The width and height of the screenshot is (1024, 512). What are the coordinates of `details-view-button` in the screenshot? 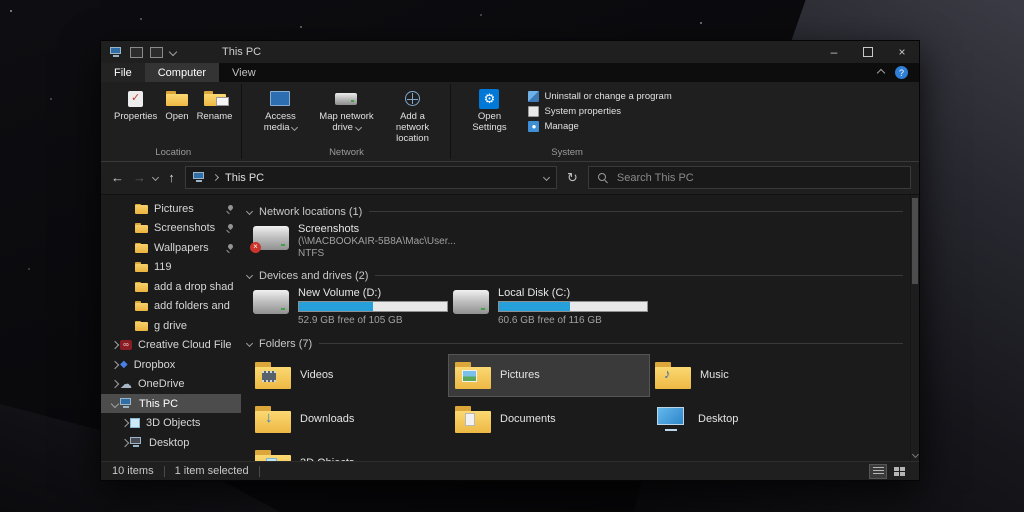 It's located at (878, 471).